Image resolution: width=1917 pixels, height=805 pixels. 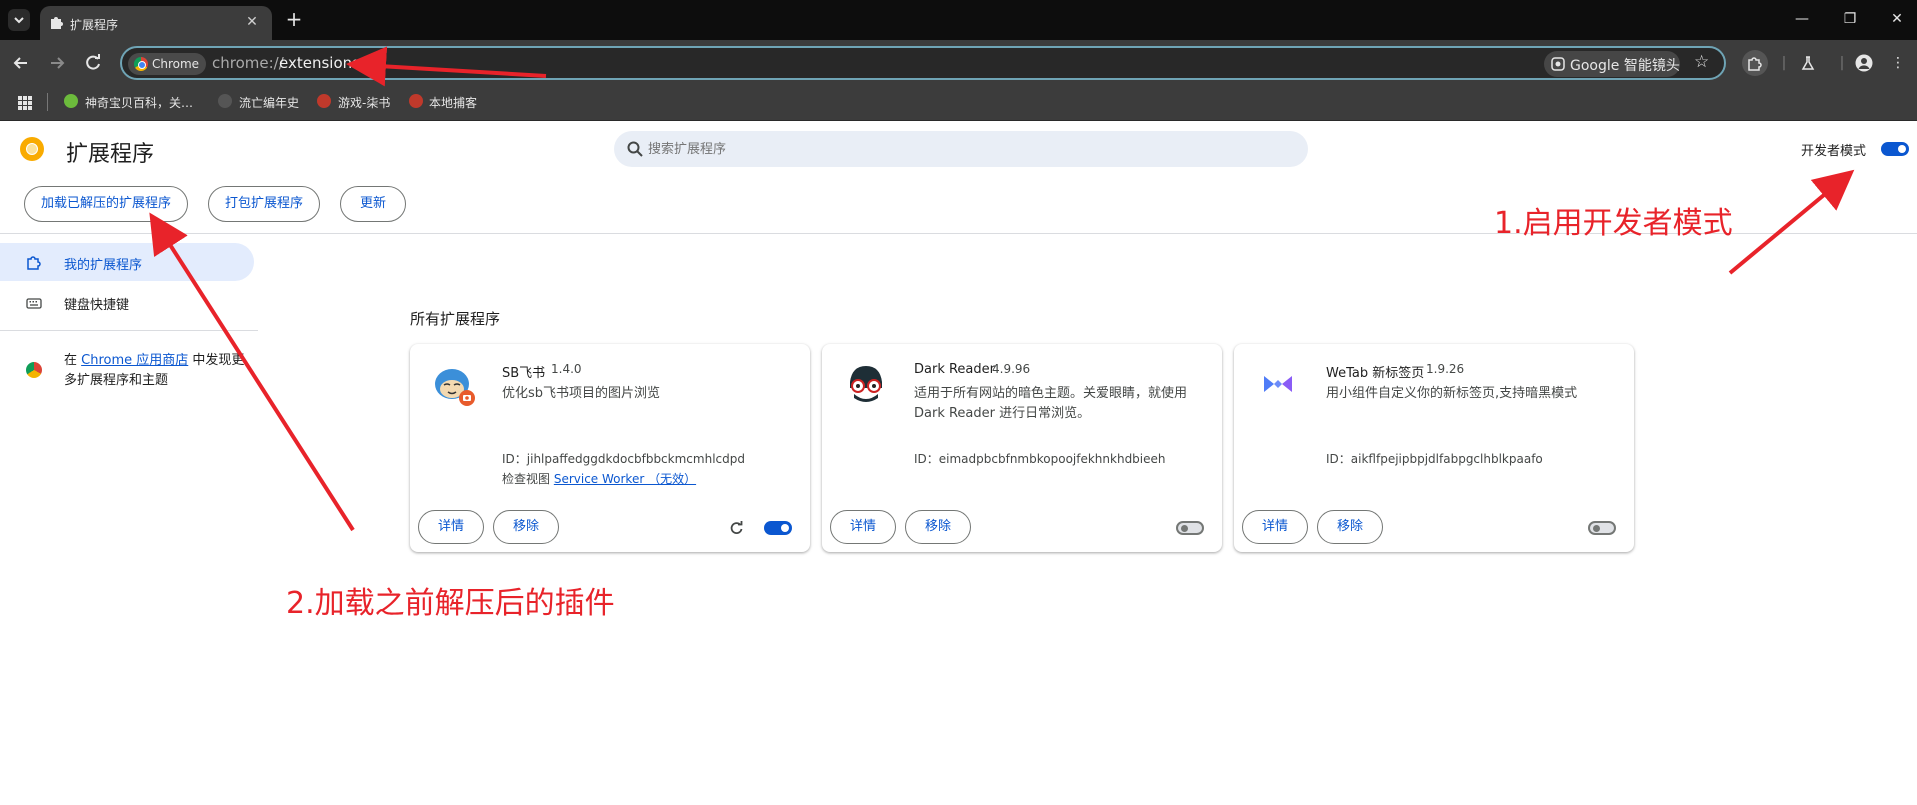 I want to click on lens-icon, so click(x=1558, y=64).